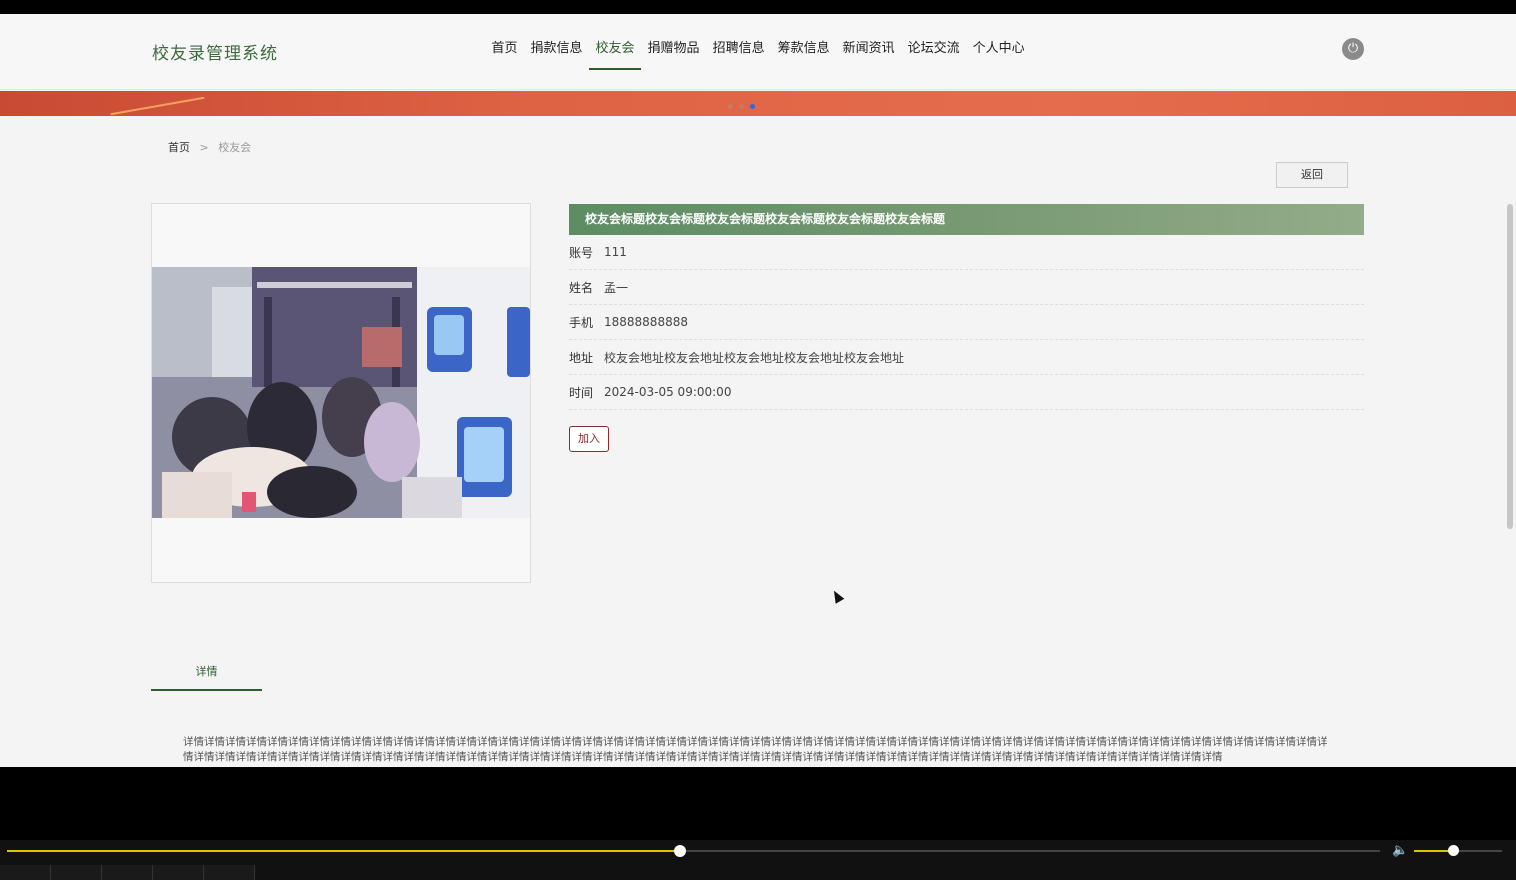  What do you see at coordinates (581, 252) in the screenshot?
I see `detail-row-label: 账号` at bounding box center [581, 252].